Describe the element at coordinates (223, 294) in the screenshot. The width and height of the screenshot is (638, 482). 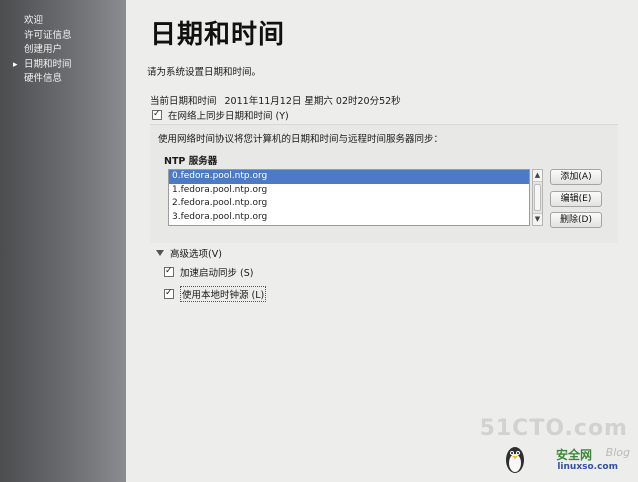
I see `local-clock-label: 使用本地时钟源 (L)` at that location.